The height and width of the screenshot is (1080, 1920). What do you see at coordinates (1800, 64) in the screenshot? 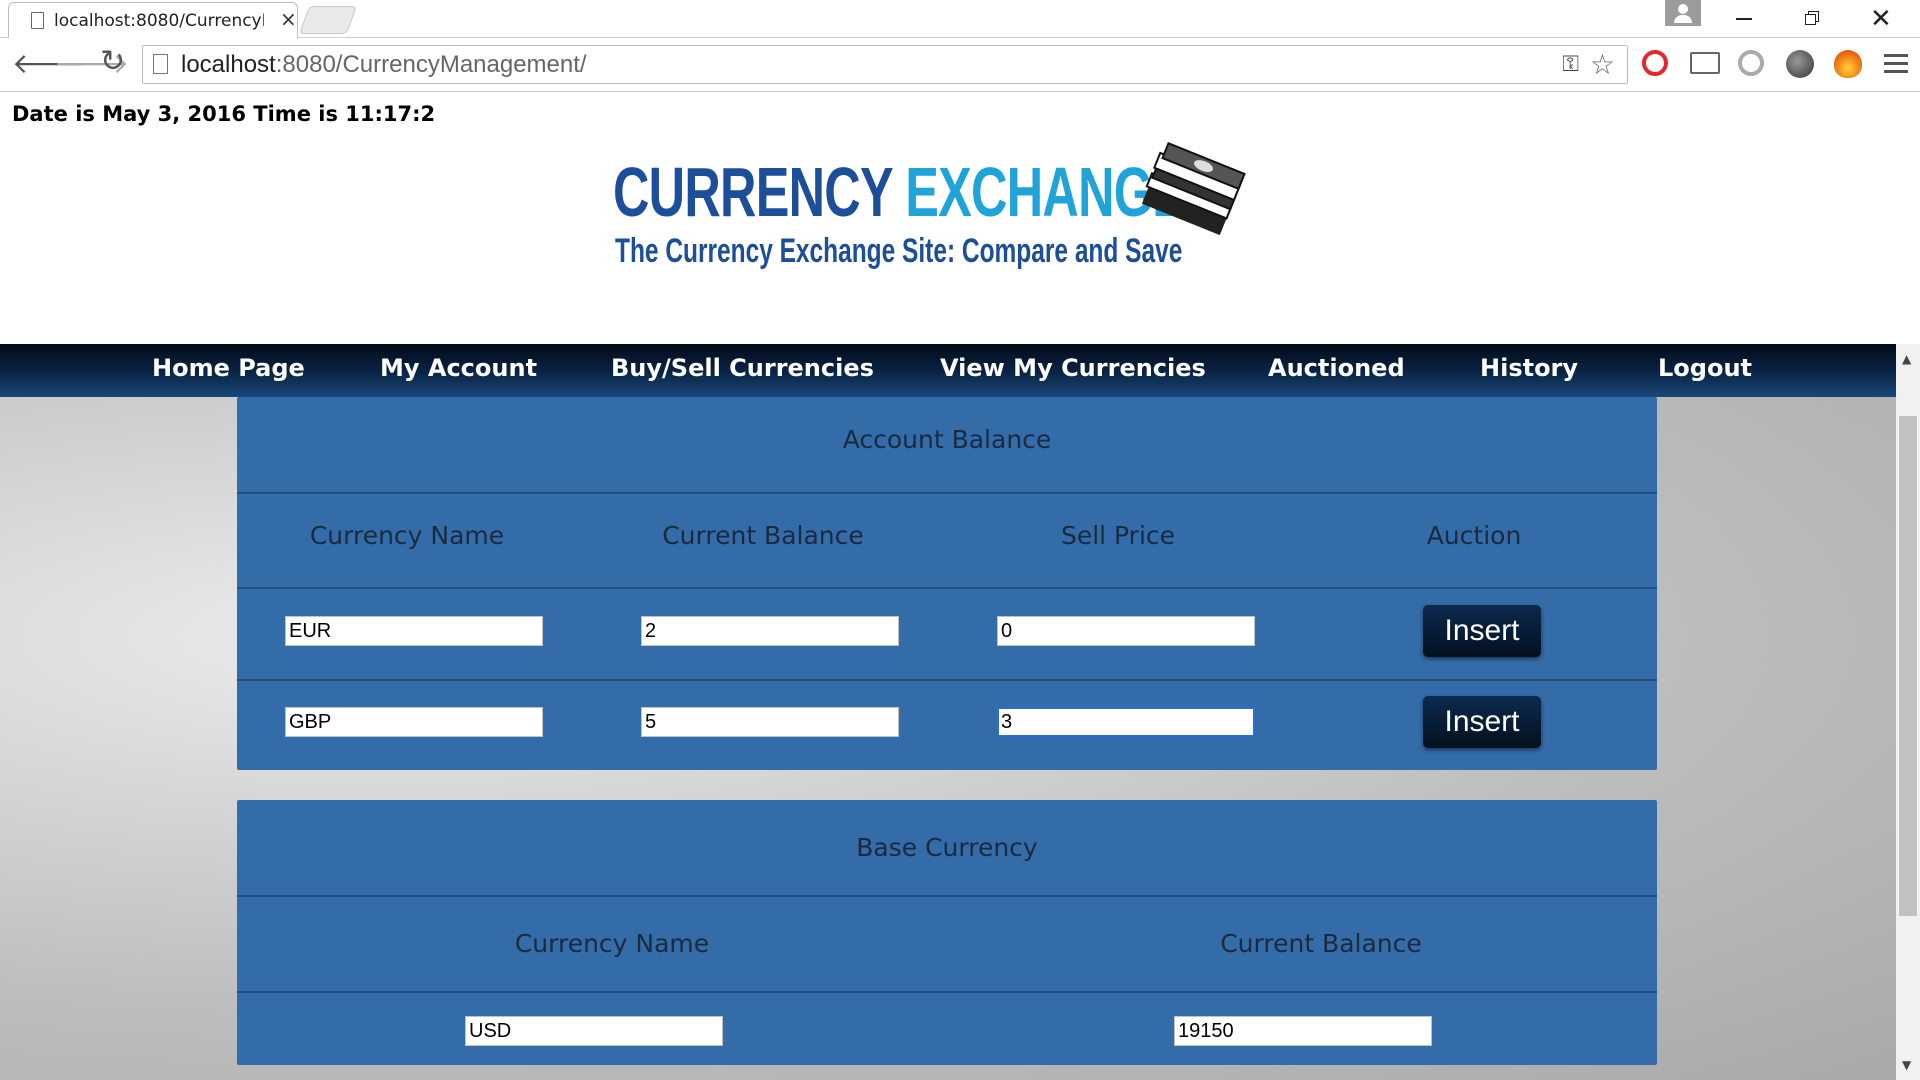
I see `globe-extension-icon` at bounding box center [1800, 64].